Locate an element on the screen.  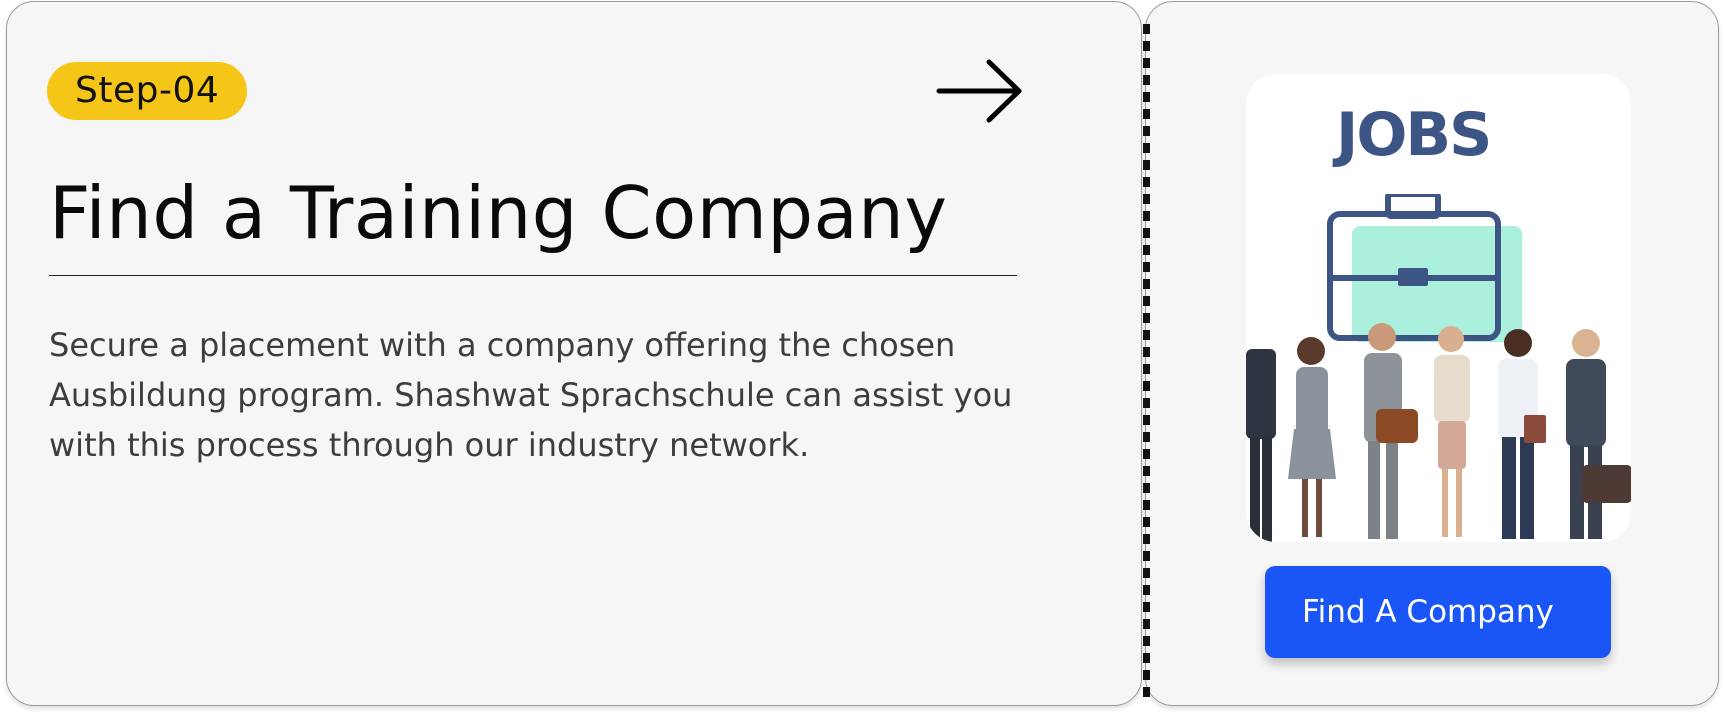
jobs-image-text: JOBS is located at coordinates (1414, 135).